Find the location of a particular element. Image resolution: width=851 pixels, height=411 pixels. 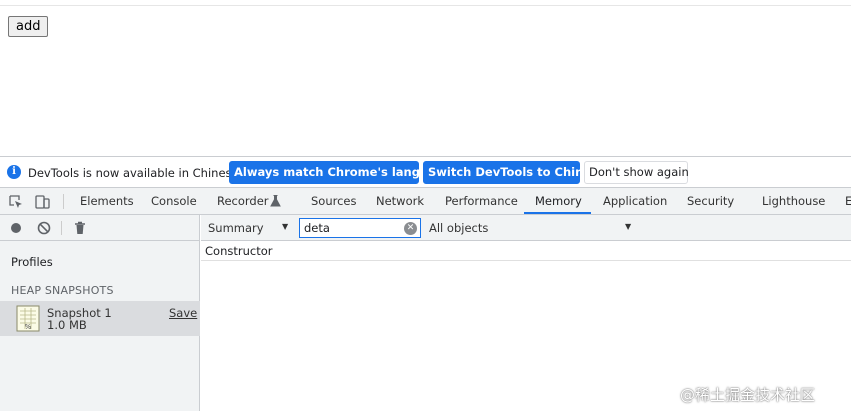

add-button: add is located at coordinates (28, 26).